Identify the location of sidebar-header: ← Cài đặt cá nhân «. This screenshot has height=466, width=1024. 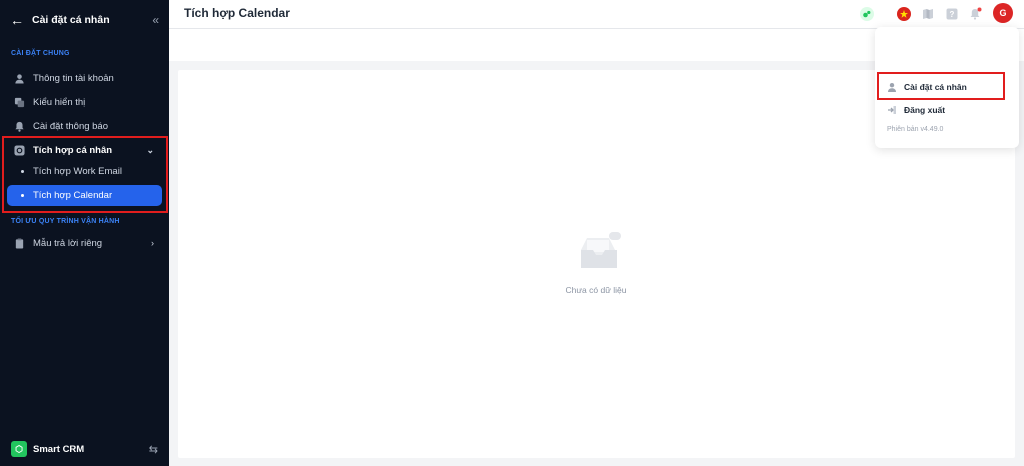
(84, 20).